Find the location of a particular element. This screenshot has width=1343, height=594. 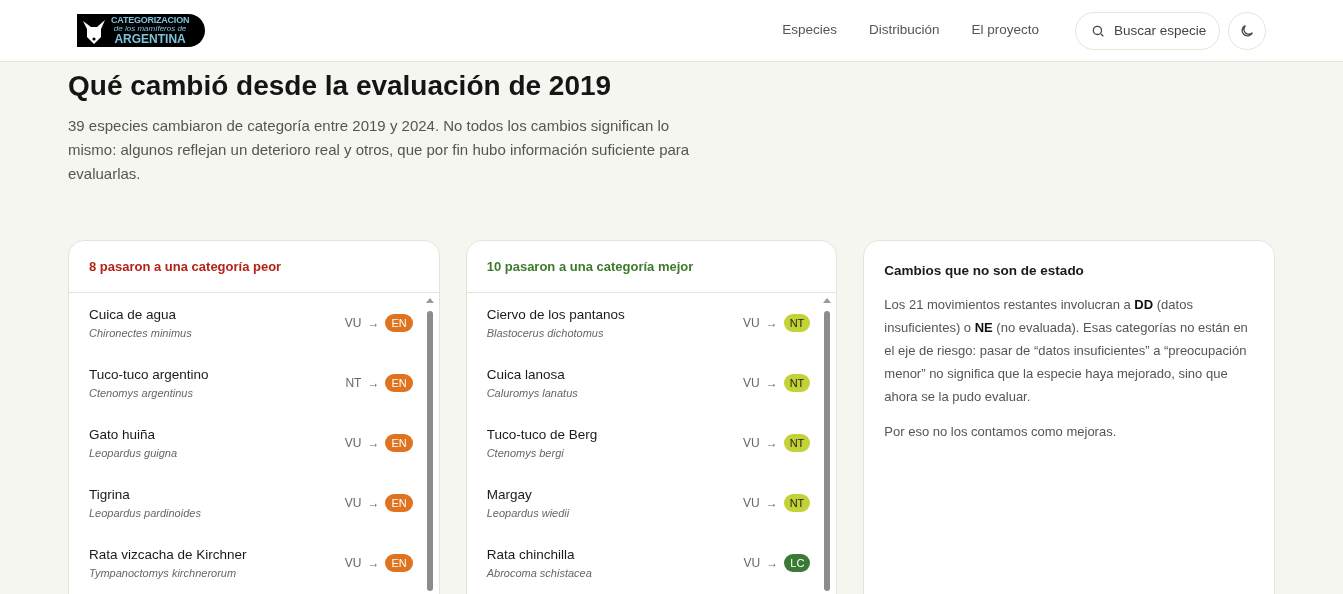

note-title: Cambios que no son de estado is located at coordinates (984, 271).